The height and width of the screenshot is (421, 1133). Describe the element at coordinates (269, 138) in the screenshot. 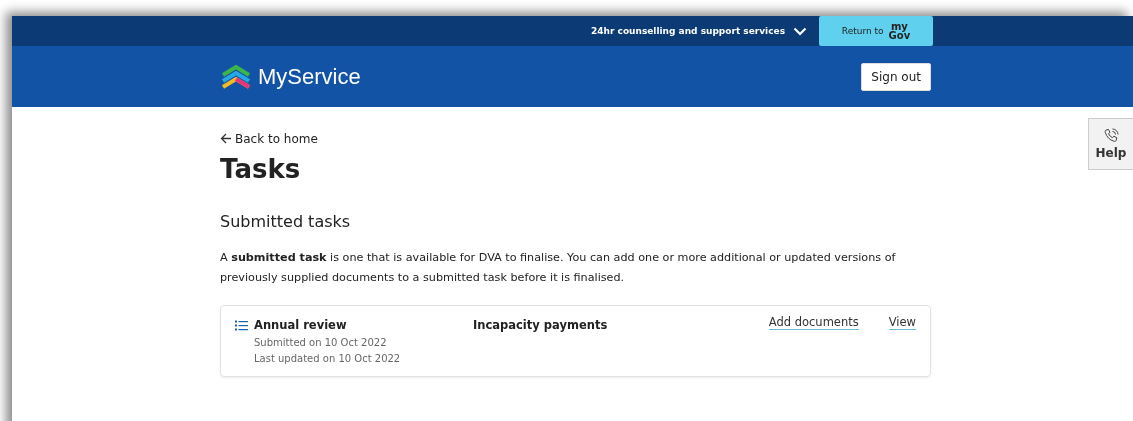

I see `back-link: Back to home` at that location.